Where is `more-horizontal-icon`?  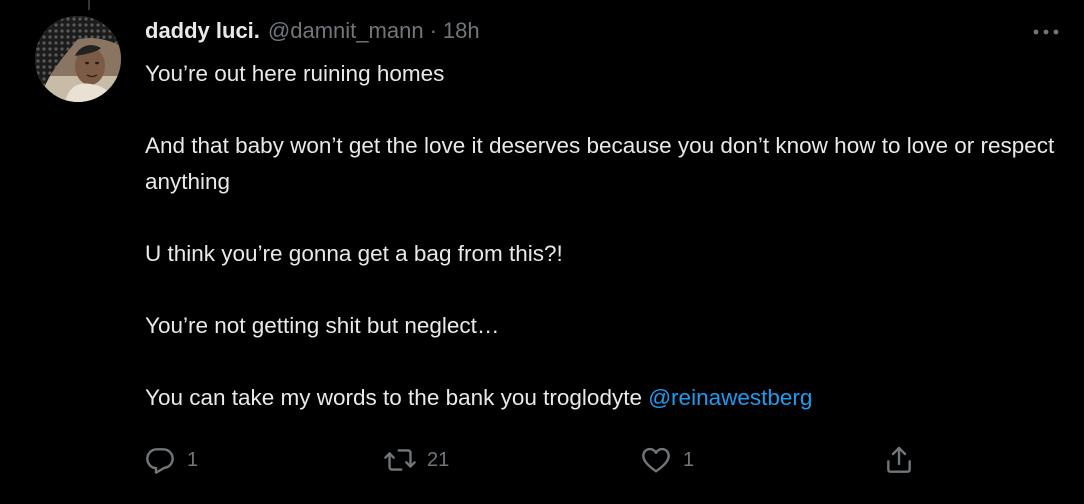
more-horizontal-icon is located at coordinates (1046, 32).